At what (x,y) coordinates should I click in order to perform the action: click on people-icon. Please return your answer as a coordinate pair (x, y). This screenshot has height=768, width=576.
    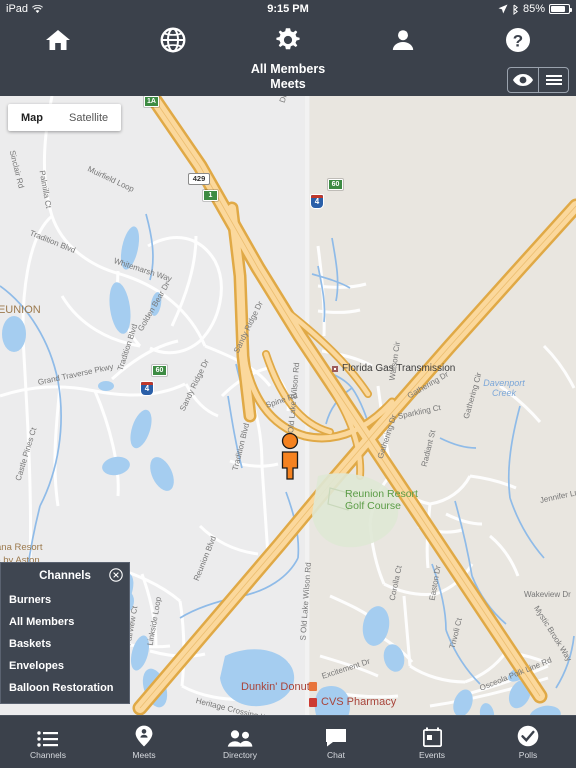
    Looking at the image, I should click on (240, 736).